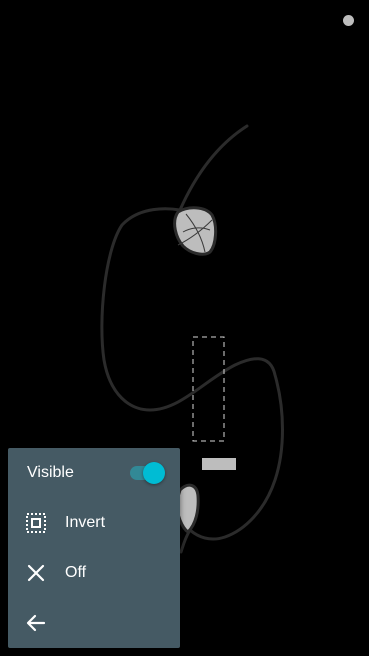 The width and height of the screenshot is (369, 656). Describe the element at coordinates (50, 472) in the screenshot. I see `visible-label: Visible` at that location.